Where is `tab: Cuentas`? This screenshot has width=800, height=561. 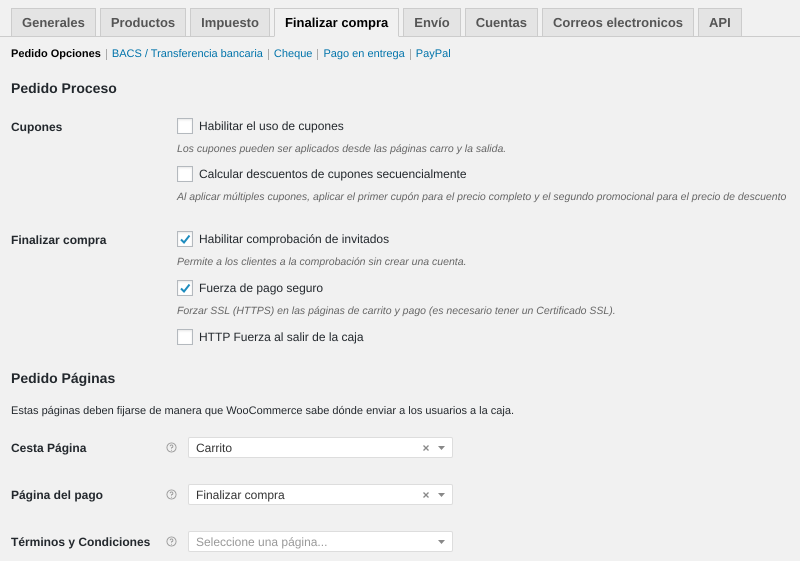 tab: Cuentas is located at coordinates (501, 22).